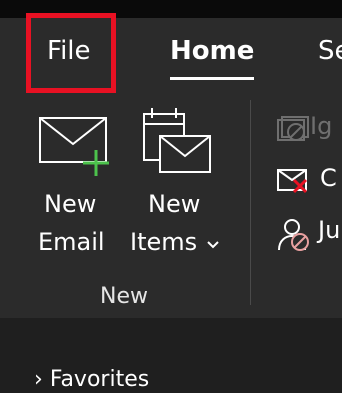 The image size is (342, 393). What do you see at coordinates (71, 53) in the screenshot?
I see `file-tab-highlight` at bounding box center [71, 53].